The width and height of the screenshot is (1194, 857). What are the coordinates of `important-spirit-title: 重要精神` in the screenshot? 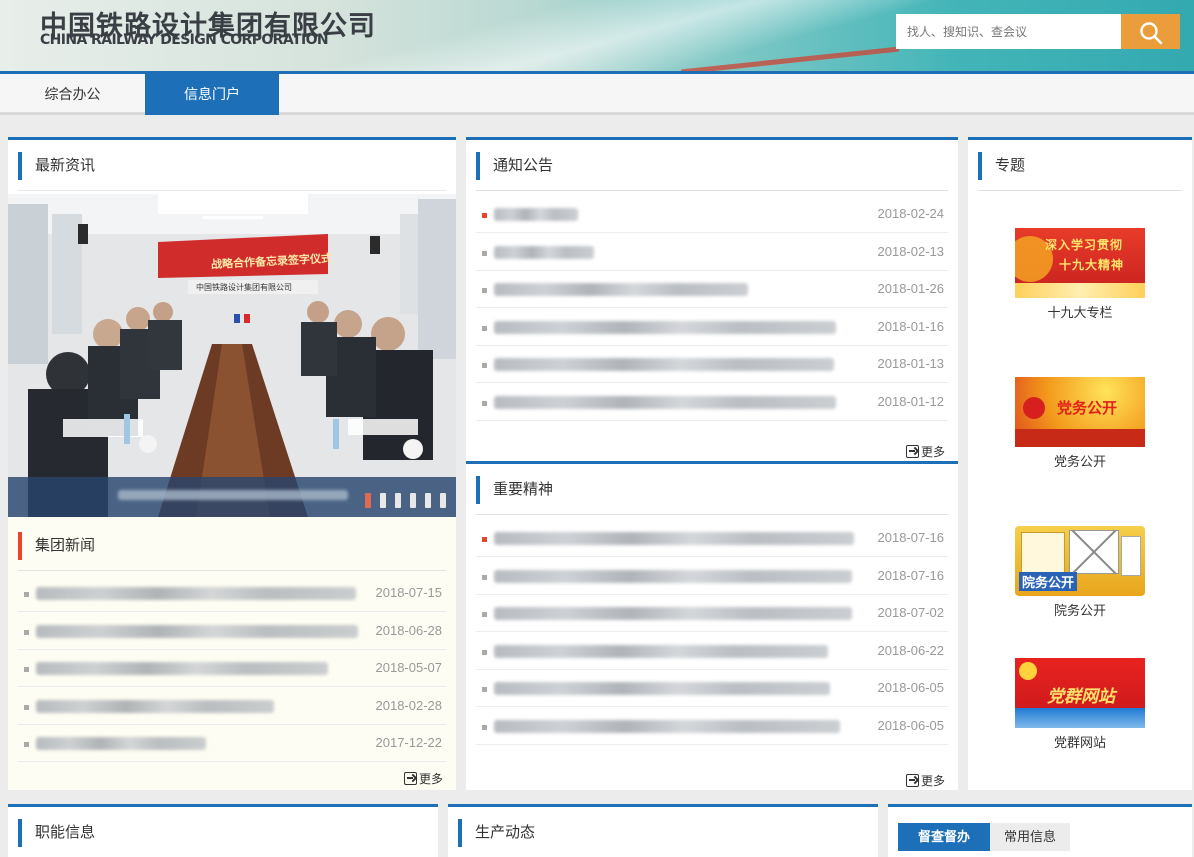 It's located at (514, 490).